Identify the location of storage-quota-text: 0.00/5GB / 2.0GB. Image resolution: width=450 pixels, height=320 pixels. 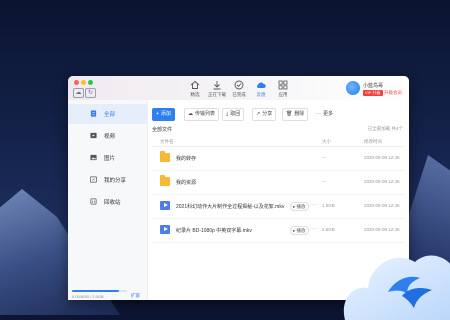
(88, 296).